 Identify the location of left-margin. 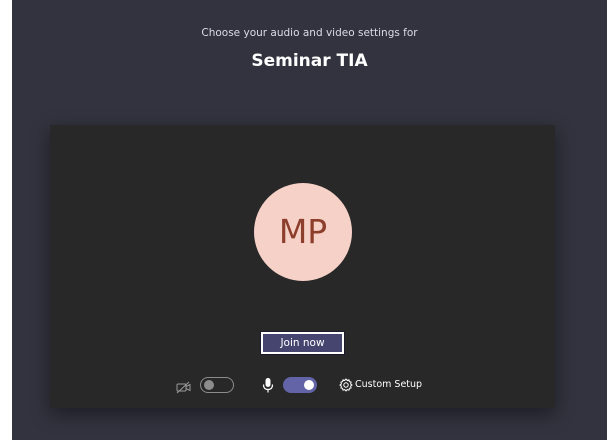
(6, 220).